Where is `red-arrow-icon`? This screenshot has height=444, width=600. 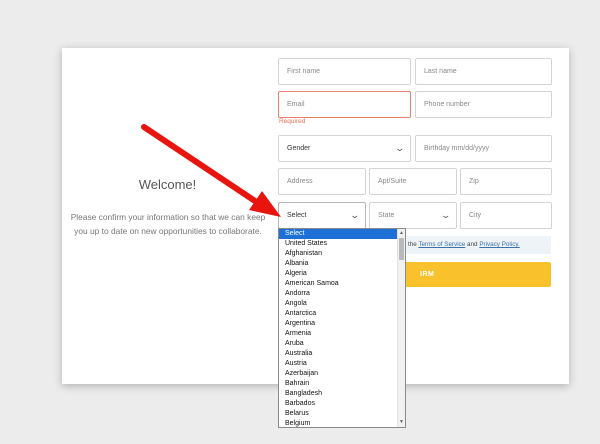
red-arrow-icon is located at coordinates (211, 170).